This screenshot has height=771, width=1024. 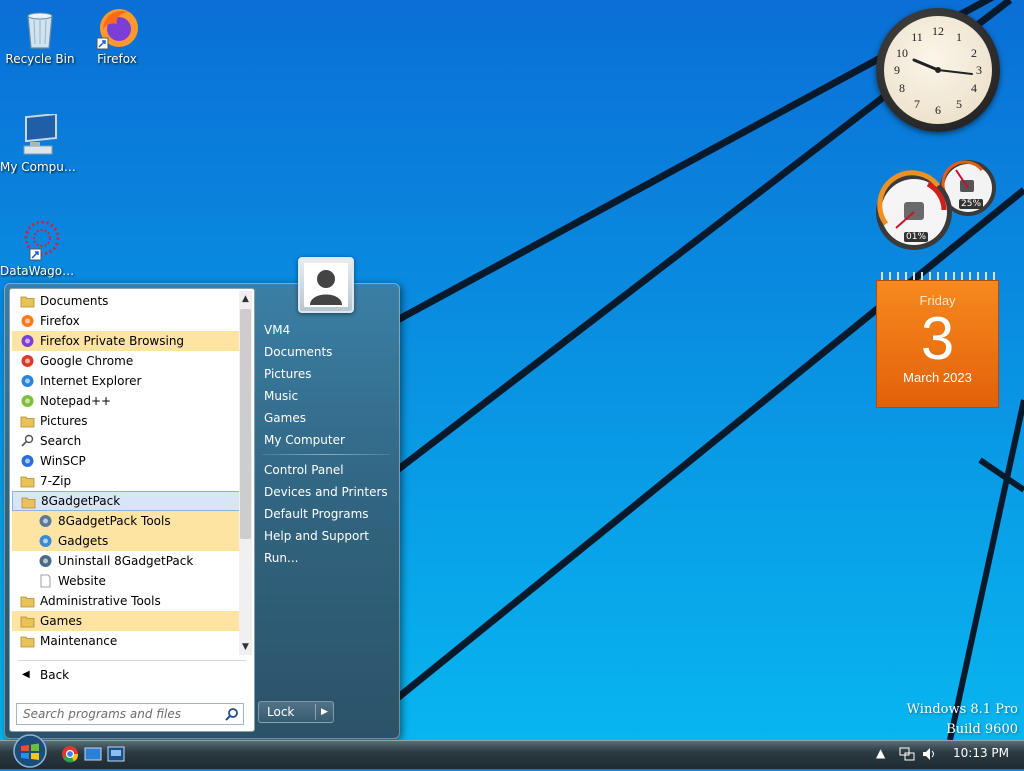 I want to click on program-item: Internet Explorer, so click(x=126, y=381).